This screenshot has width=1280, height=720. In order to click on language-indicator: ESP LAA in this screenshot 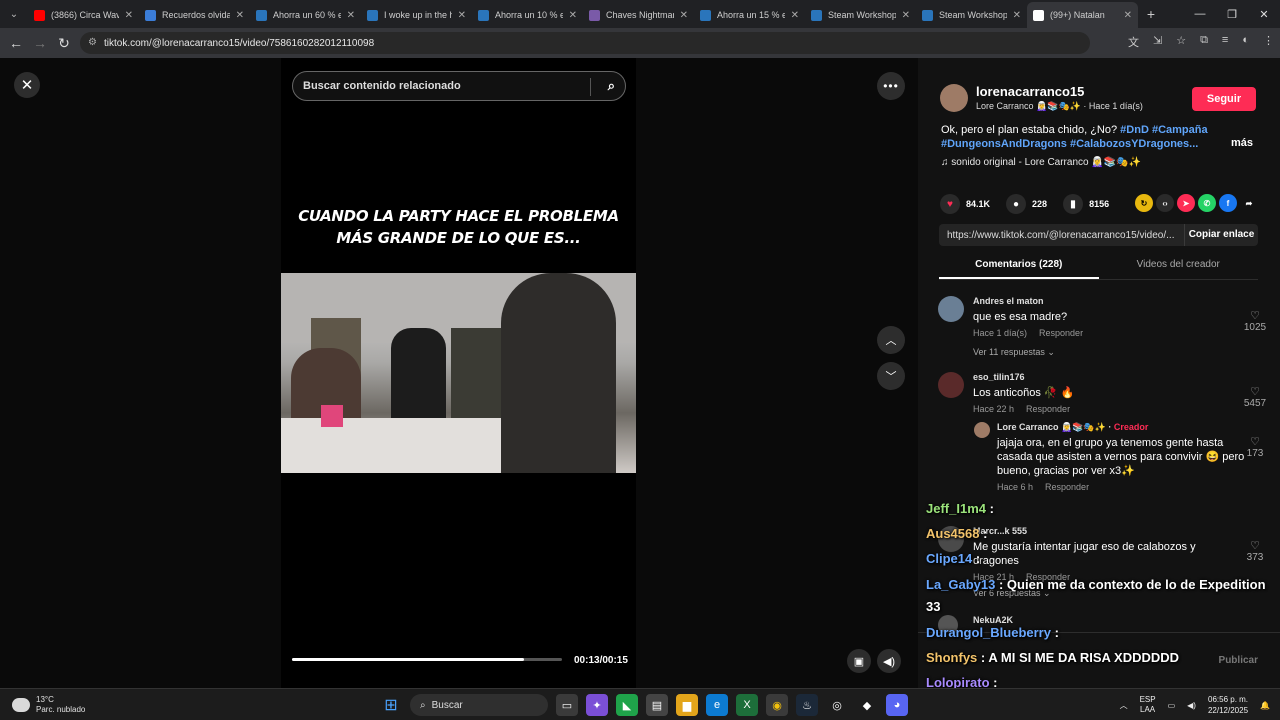, I will do `click(1148, 705)`.